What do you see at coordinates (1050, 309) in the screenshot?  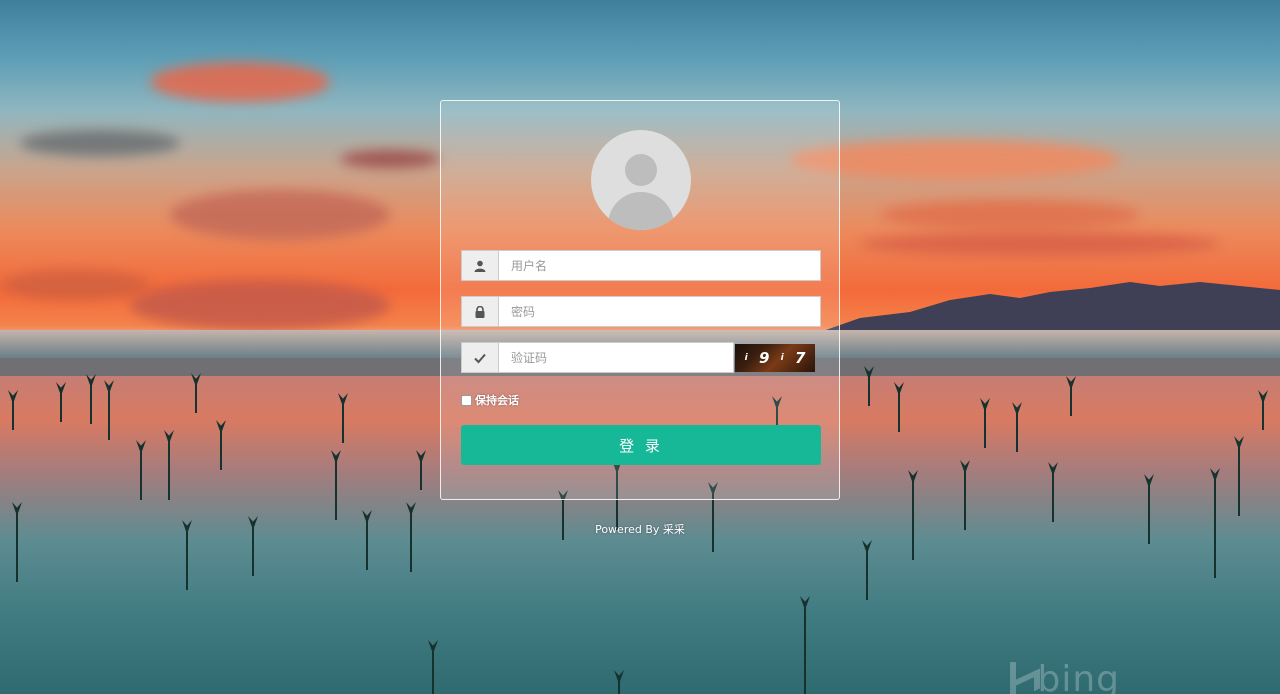 I see `mountain-silhouette` at bounding box center [1050, 309].